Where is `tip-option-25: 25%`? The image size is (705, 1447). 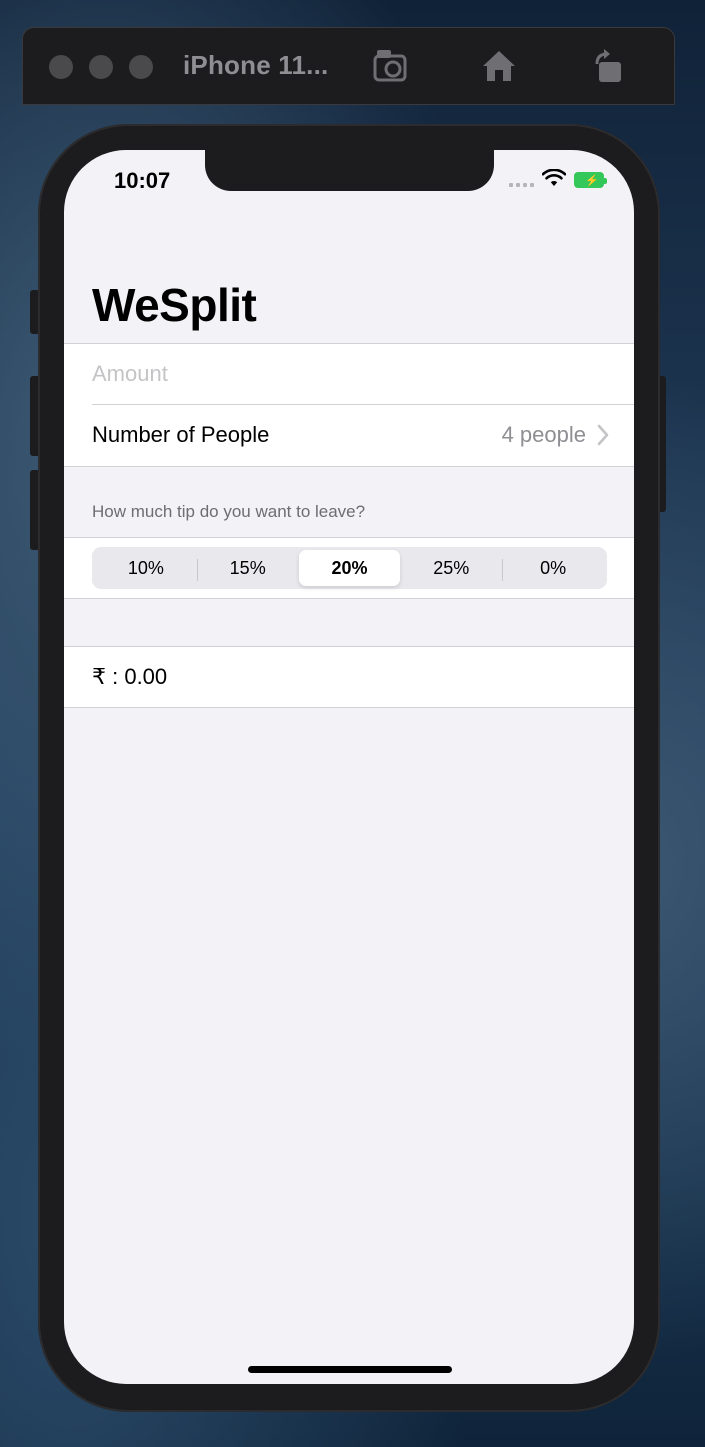 tip-option-25: 25% is located at coordinates (451, 568).